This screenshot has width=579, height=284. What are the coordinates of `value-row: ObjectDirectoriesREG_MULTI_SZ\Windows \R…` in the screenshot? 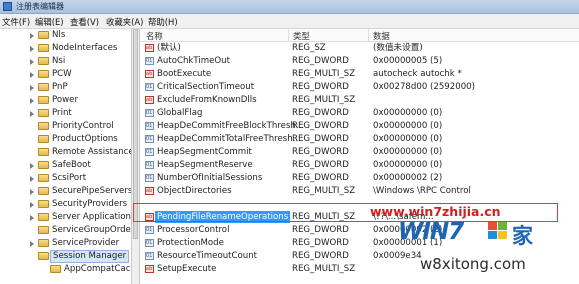 It's located at (359, 191).